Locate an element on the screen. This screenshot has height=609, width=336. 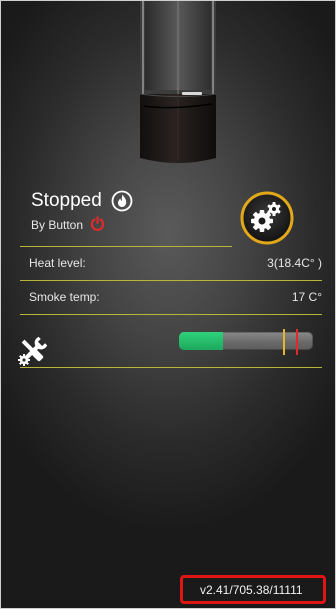
gear-icon is located at coordinates (267, 218).